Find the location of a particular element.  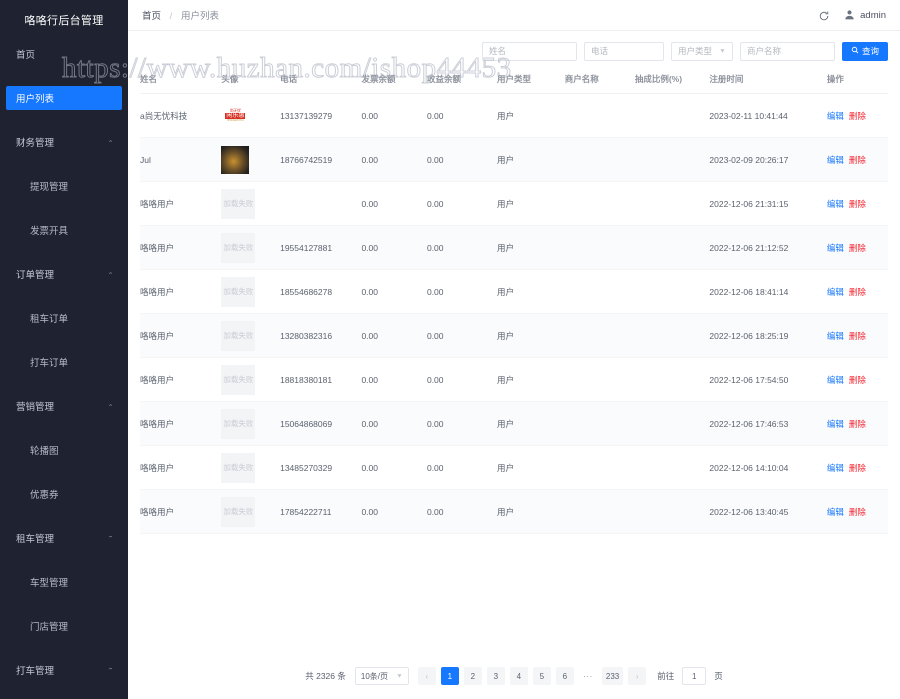

sidebar-item-6: 租车订单 is located at coordinates (64, 318).